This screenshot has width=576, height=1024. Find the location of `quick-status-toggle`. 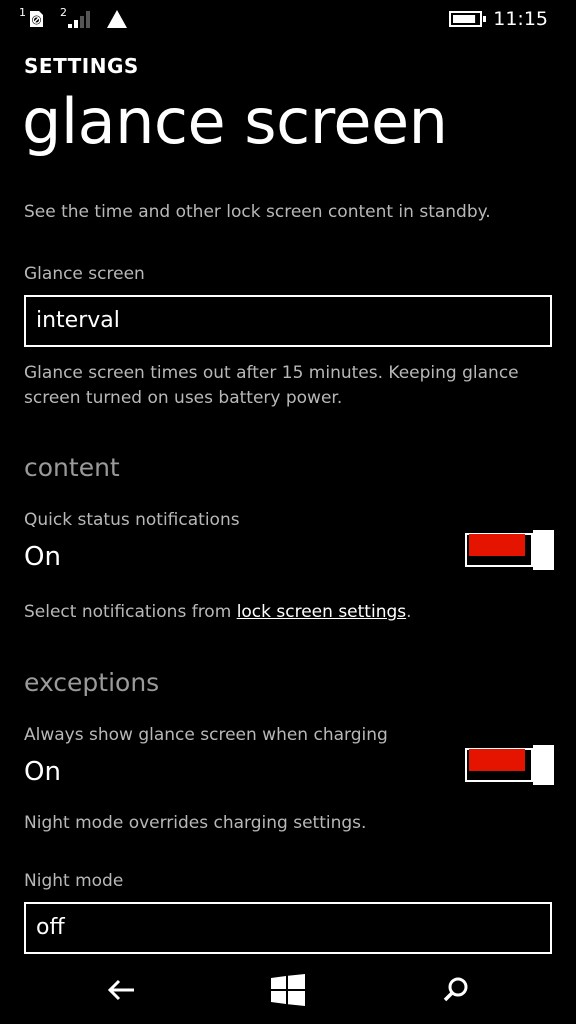

quick-status-toggle is located at coordinates (509, 550).